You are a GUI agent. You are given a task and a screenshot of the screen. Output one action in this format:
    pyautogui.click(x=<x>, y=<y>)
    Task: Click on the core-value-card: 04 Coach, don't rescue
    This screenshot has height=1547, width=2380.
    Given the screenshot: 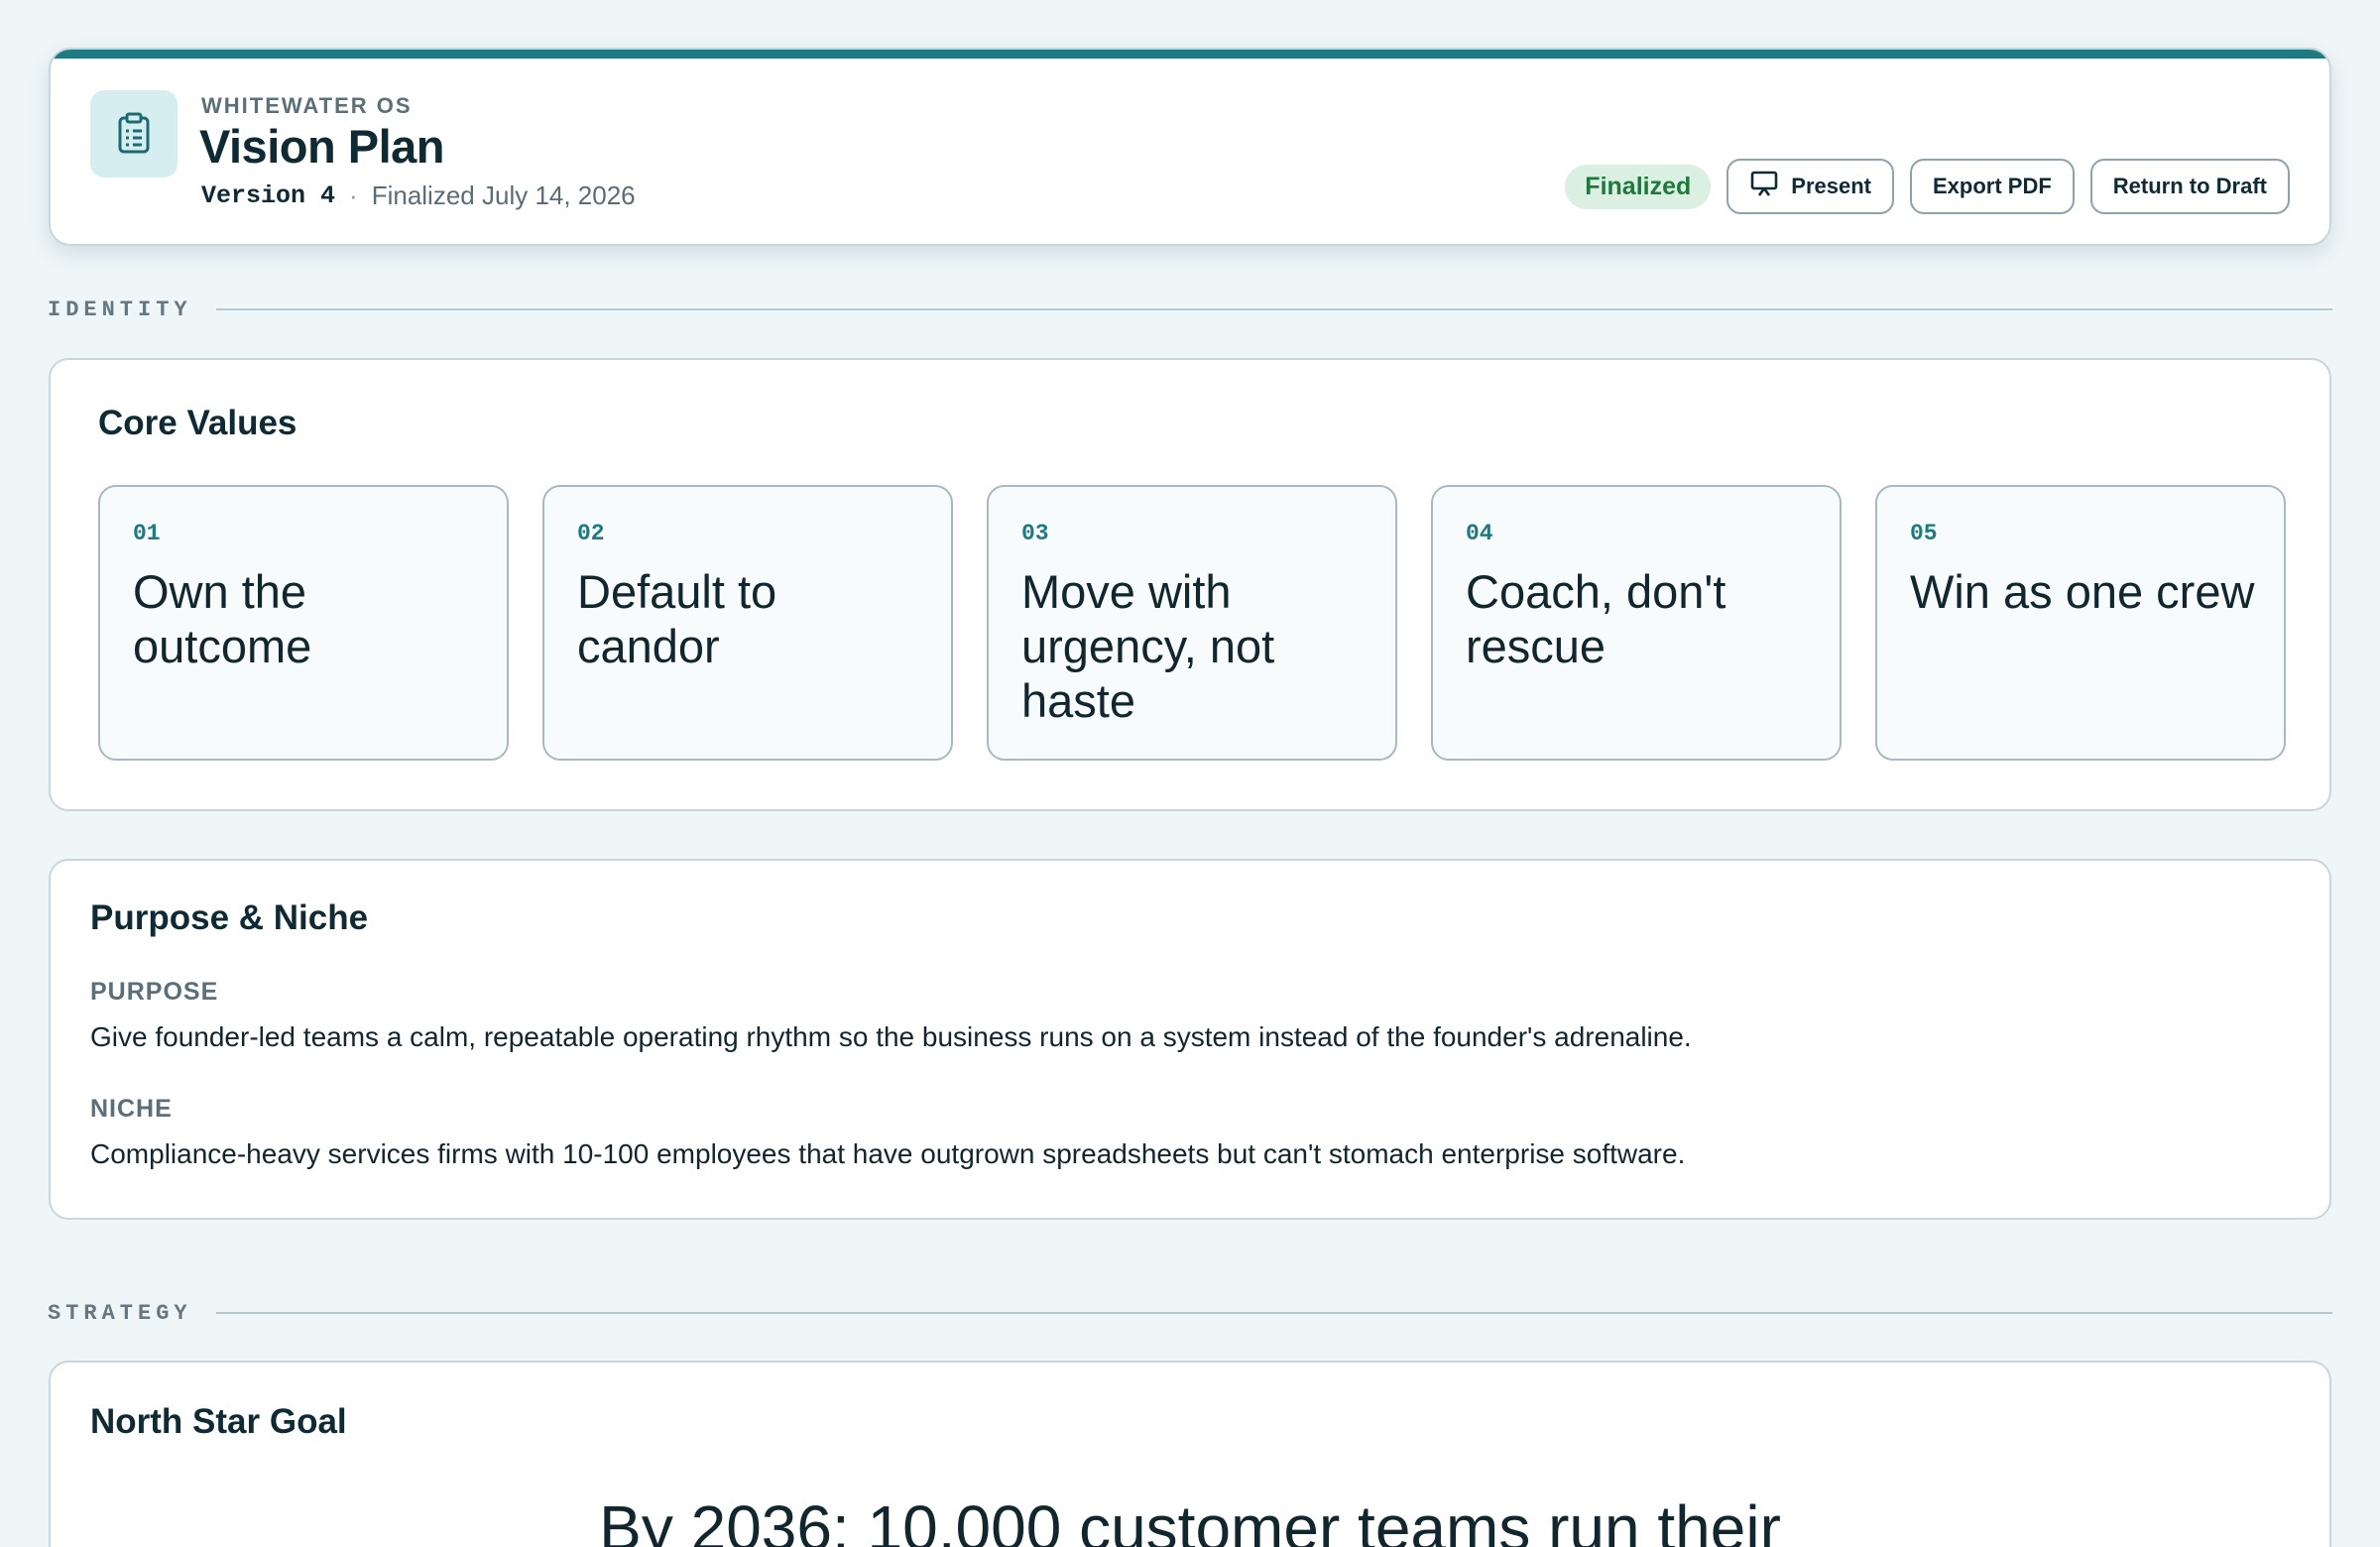 What is the action you would take?
    pyautogui.click(x=1636, y=623)
    